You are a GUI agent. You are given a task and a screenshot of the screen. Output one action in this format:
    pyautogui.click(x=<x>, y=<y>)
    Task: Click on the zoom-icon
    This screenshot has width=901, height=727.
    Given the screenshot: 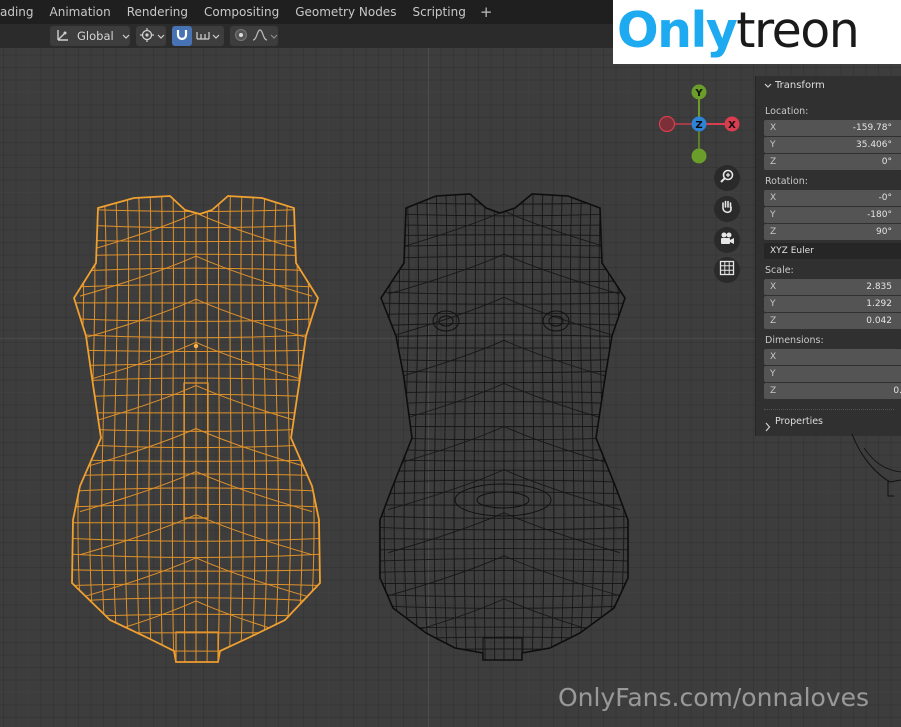 What is the action you would take?
    pyautogui.click(x=727, y=178)
    